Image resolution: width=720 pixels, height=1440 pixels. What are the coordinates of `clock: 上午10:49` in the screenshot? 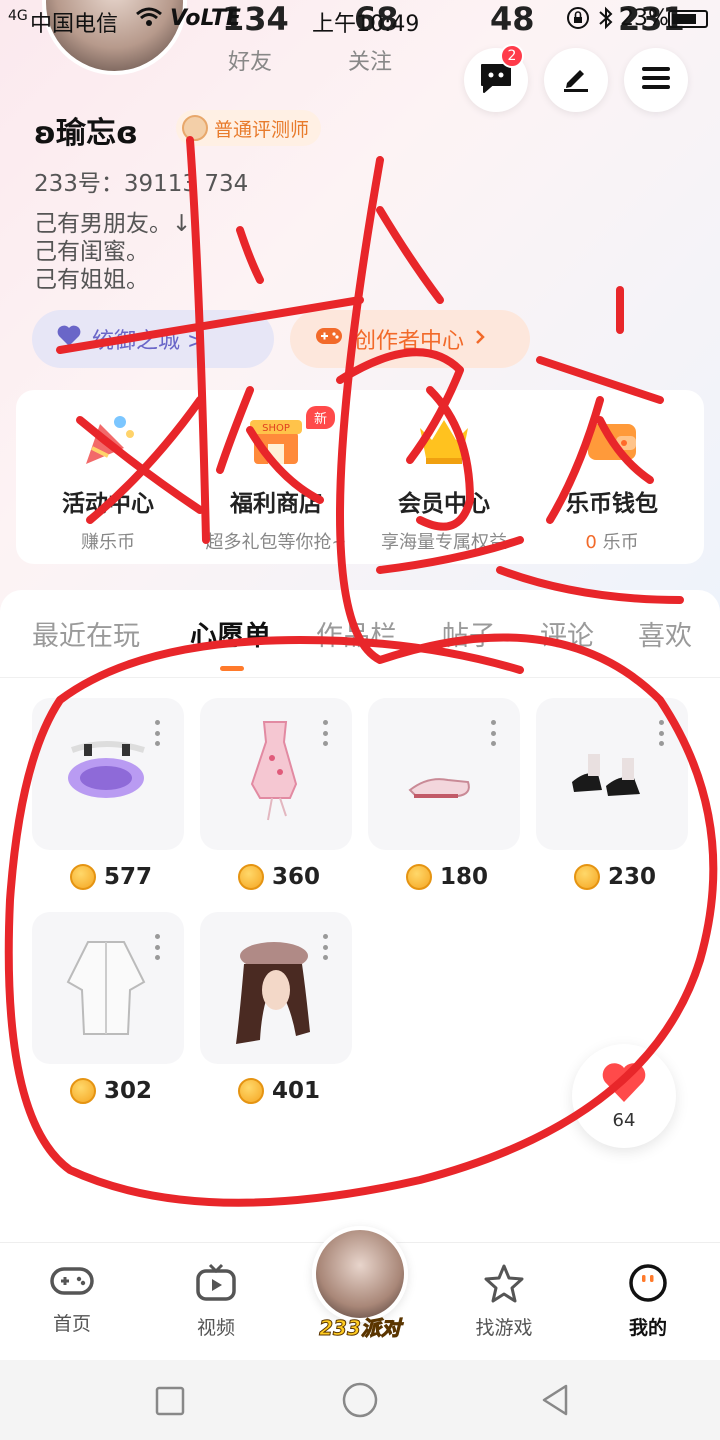 It's located at (366, 24).